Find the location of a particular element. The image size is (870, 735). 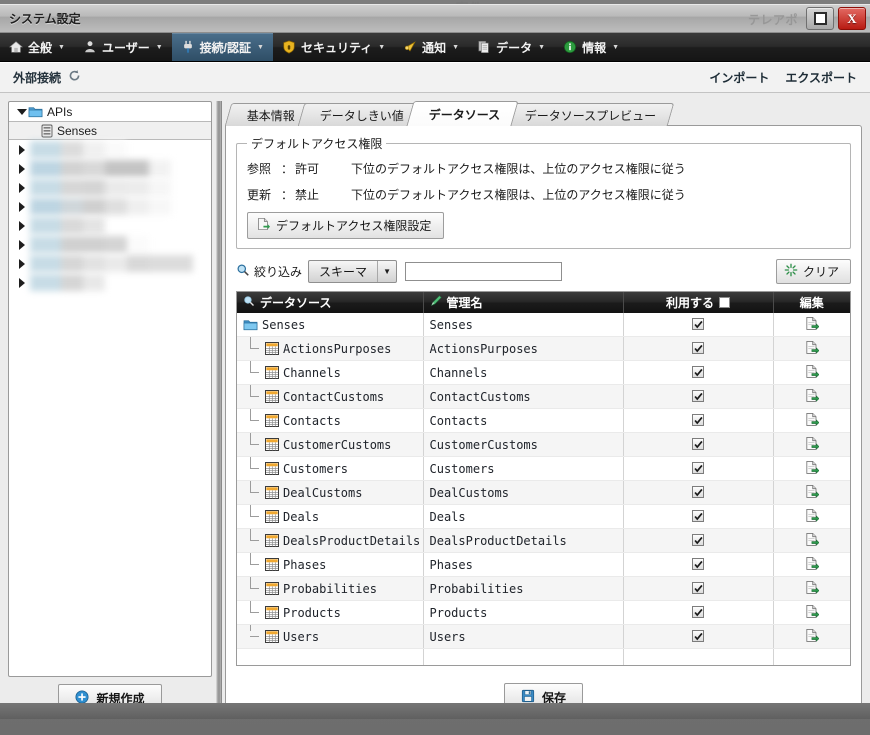

table-row: Phases Phases is located at coordinates (543, 564).